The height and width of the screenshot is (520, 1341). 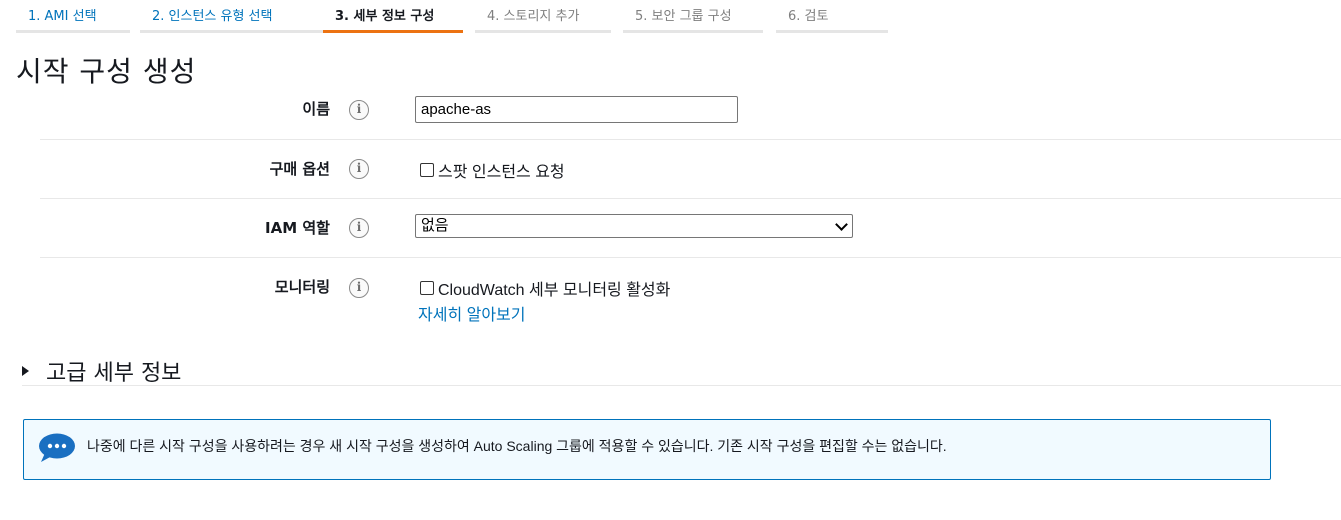 What do you see at coordinates (114, 373) in the screenshot?
I see `advanced-details-label: 고급 세부 정보` at bounding box center [114, 373].